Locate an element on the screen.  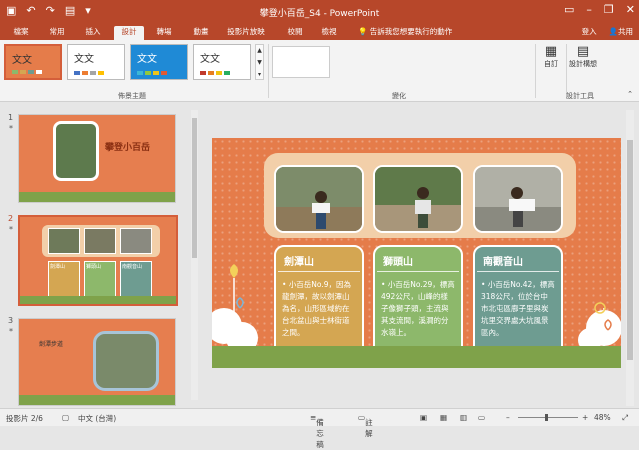
thumb-card: 獅頭山 is located at coordinates (100, 281).